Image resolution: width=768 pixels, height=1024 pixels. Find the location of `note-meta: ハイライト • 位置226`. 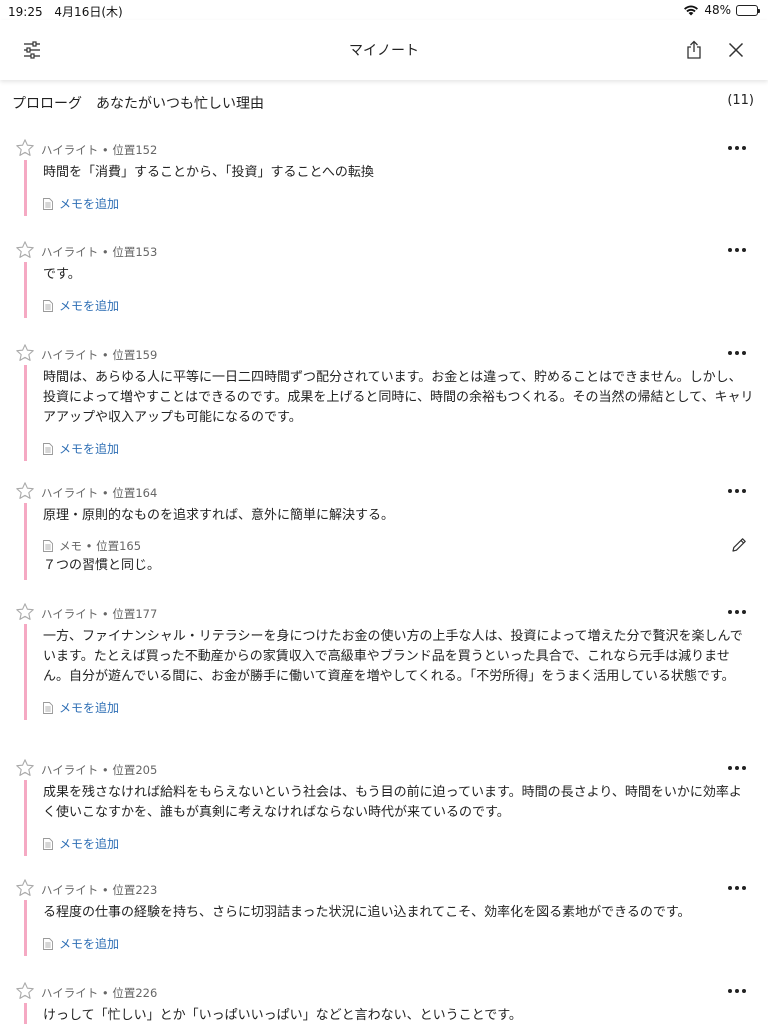

note-meta: ハイライト • 位置226 is located at coordinates (99, 993).